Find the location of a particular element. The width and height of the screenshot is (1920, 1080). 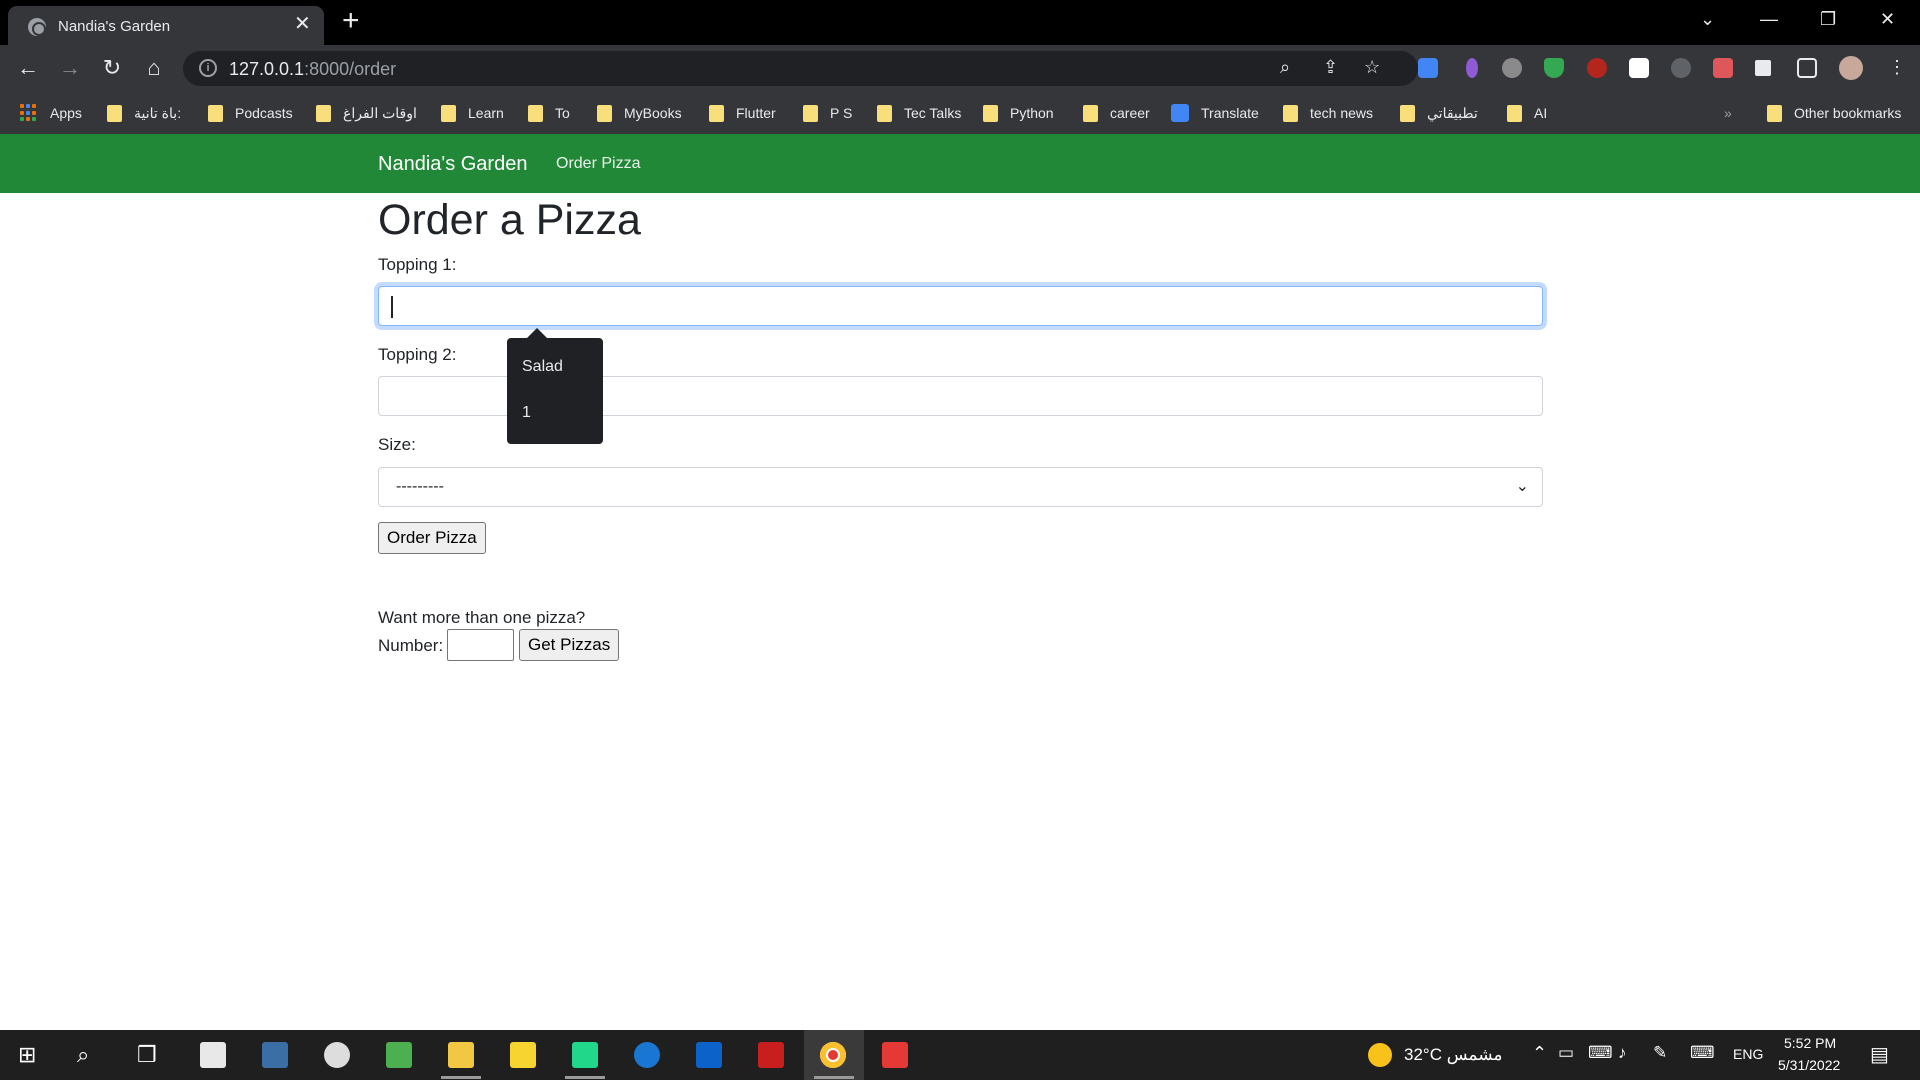

bookmark-item: باة تانية: is located at coordinates (144, 113).